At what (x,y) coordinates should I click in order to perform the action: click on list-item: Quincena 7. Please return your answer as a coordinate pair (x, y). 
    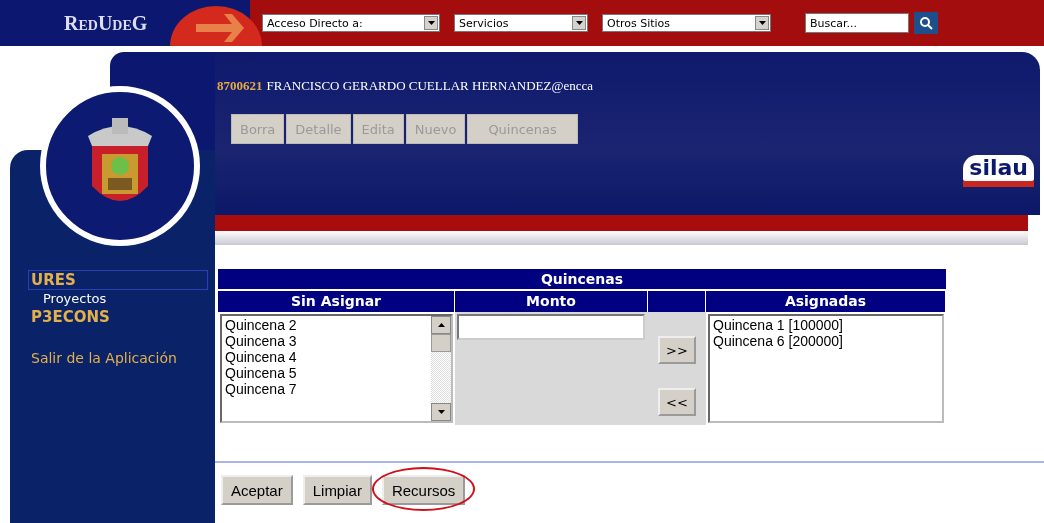
    Looking at the image, I should click on (326, 389).